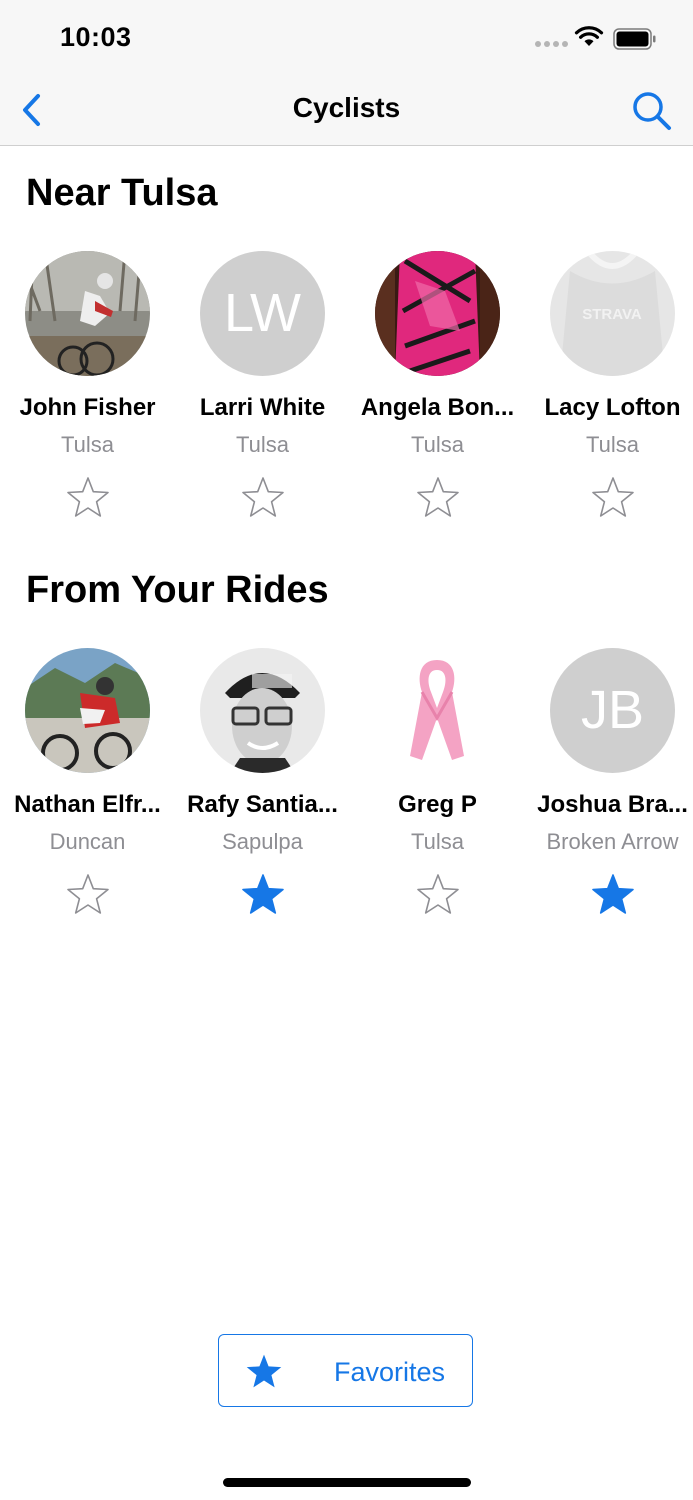  I want to click on home-indicator, so click(347, 1482).